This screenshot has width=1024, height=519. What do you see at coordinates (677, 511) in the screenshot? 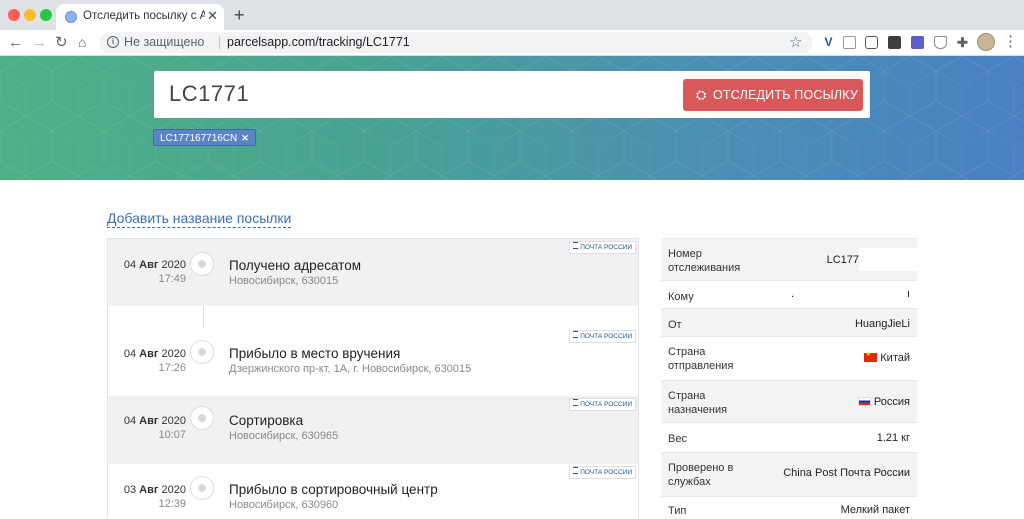
I see `detail-label: Тип` at bounding box center [677, 511].